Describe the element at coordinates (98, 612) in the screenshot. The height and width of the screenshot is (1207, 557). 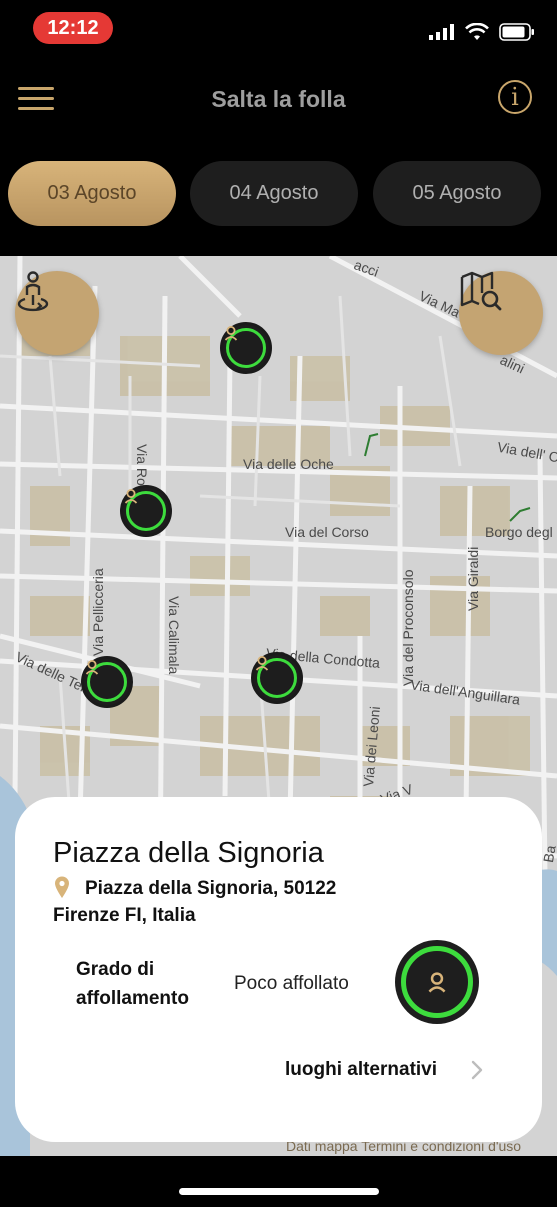
I see `street-label: Via Pellicceria` at that location.